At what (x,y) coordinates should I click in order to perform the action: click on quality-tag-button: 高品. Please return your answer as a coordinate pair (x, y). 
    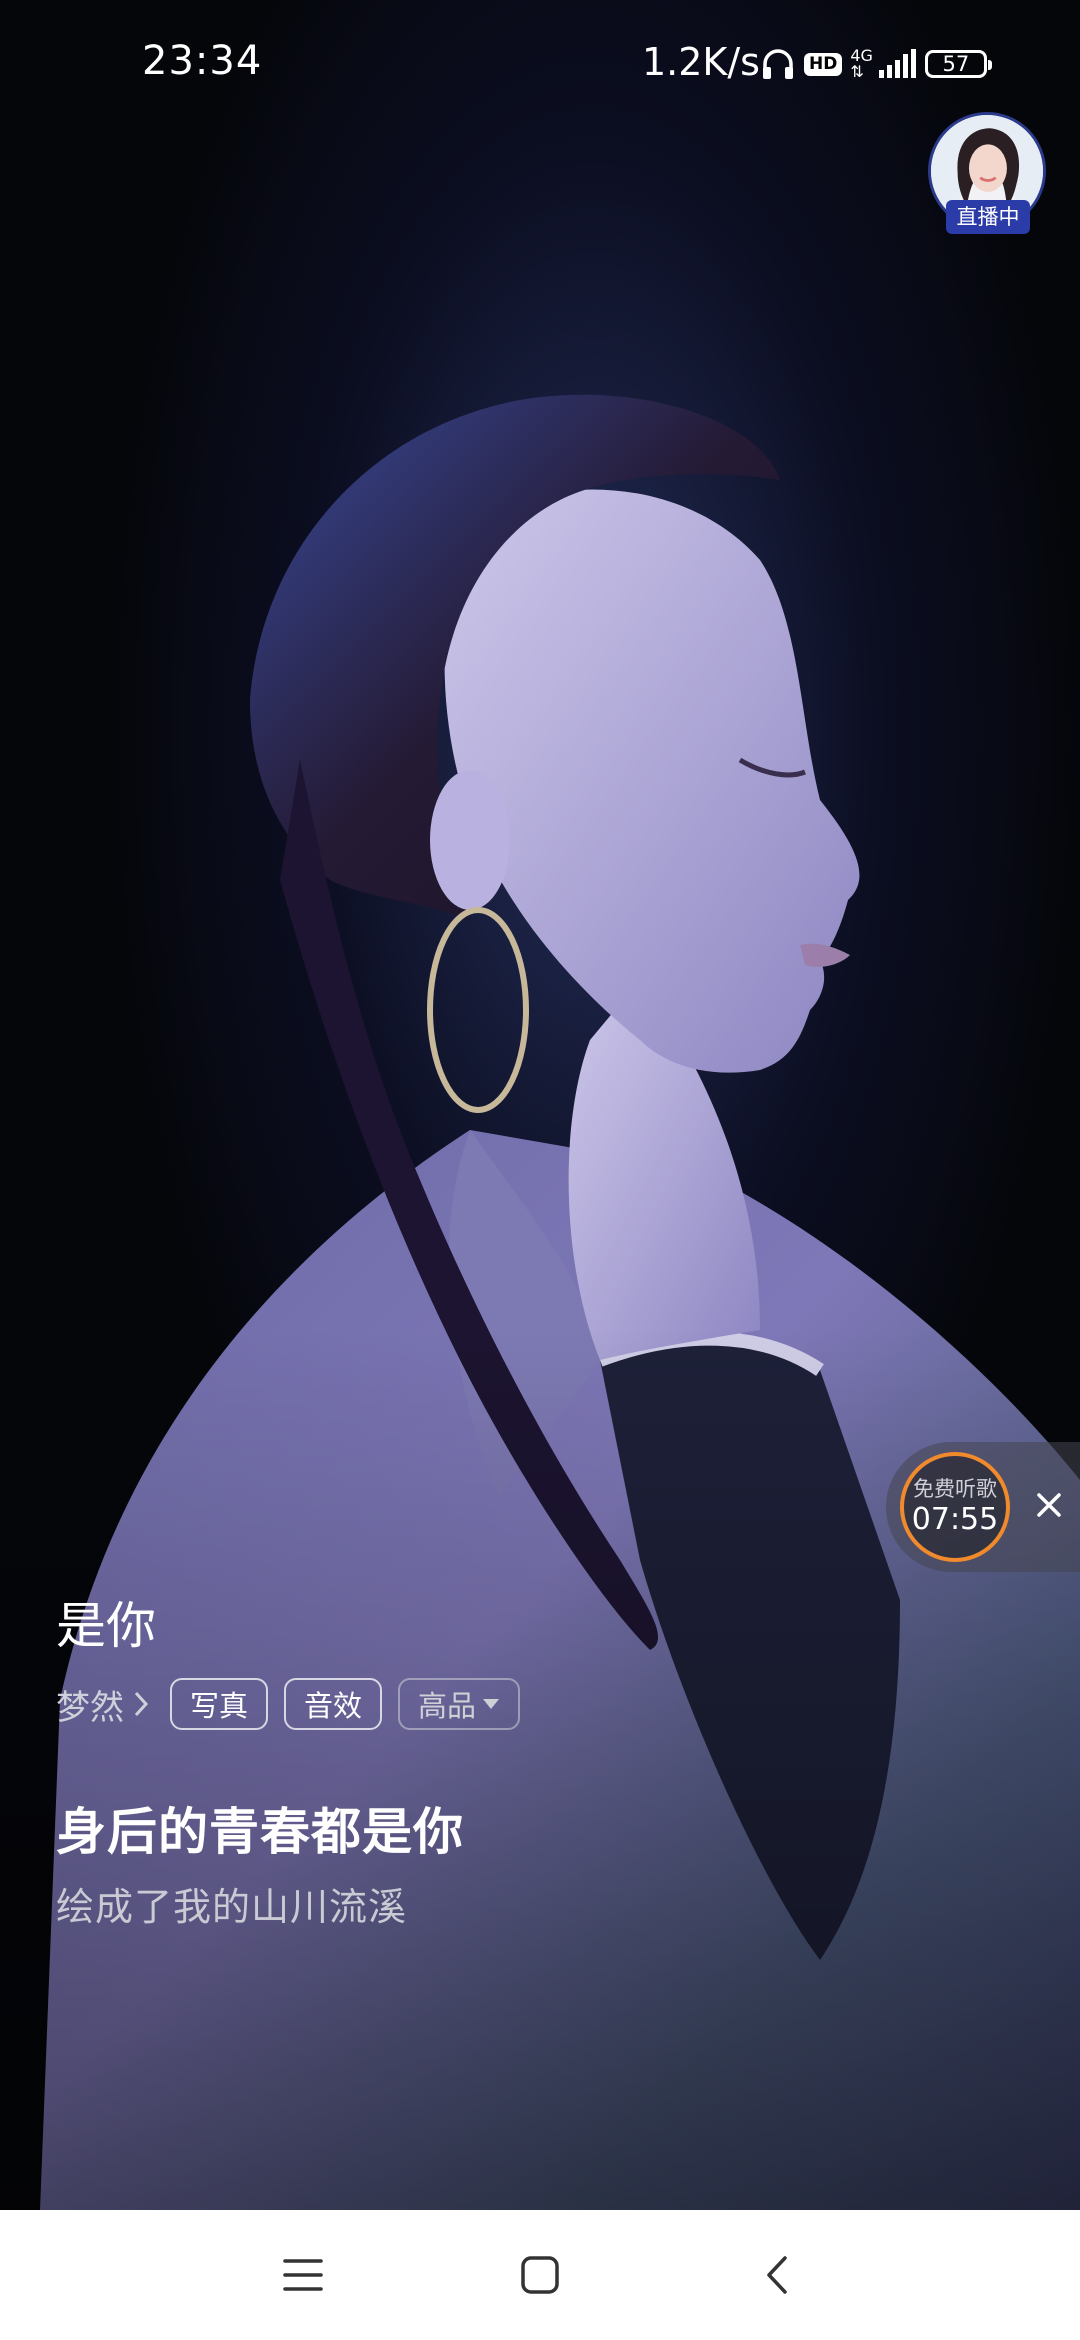
    Looking at the image, I should click on (459, 1704).